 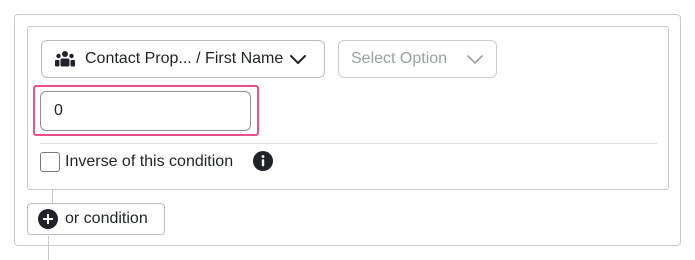 I want to click on or-condition-button: or condition, so click(x=96, y=219).